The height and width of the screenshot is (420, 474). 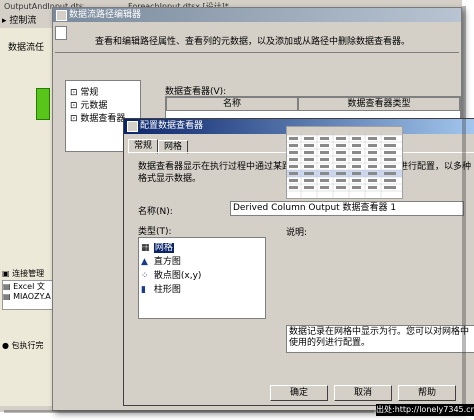 What do you see at coordinates (7, 286) in the screenshot?
I see `excel-icon: ▤` at bounding box center [7, 286].